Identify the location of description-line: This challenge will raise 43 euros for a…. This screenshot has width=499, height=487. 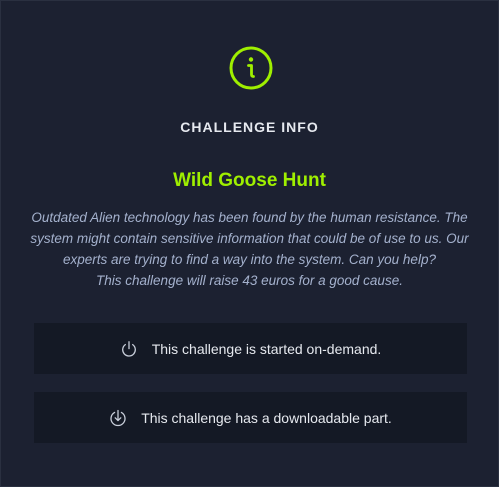
(249, 280).